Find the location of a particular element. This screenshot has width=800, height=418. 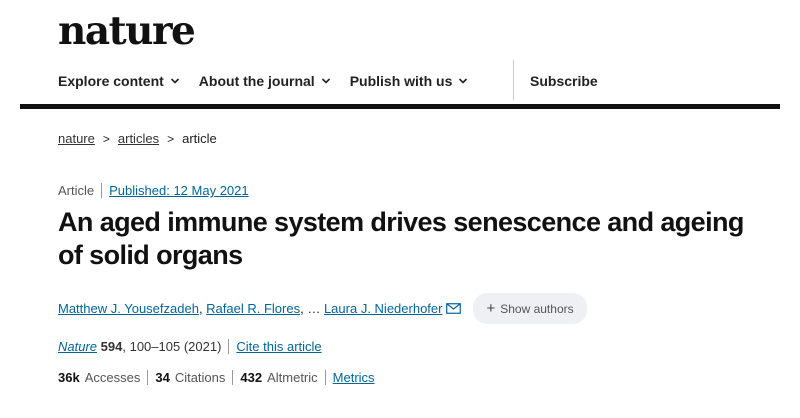

nature-logo: nature is located at coordinates (127, 31).